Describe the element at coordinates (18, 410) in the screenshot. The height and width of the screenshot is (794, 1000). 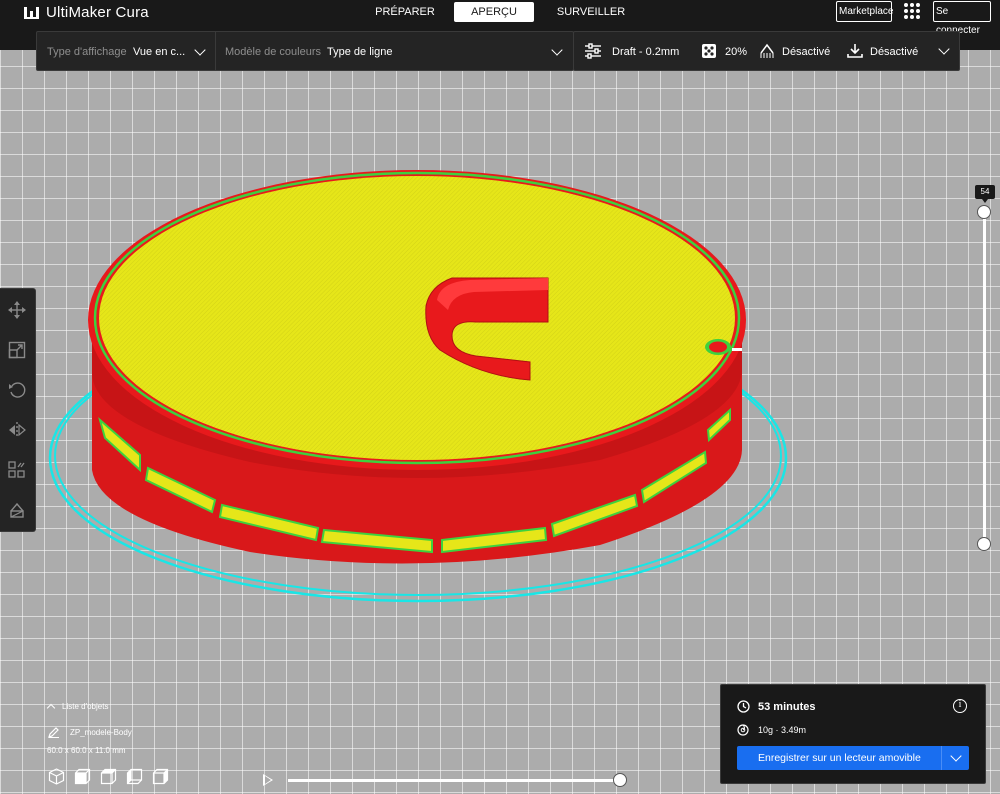
I see `tool-panel` at that location.